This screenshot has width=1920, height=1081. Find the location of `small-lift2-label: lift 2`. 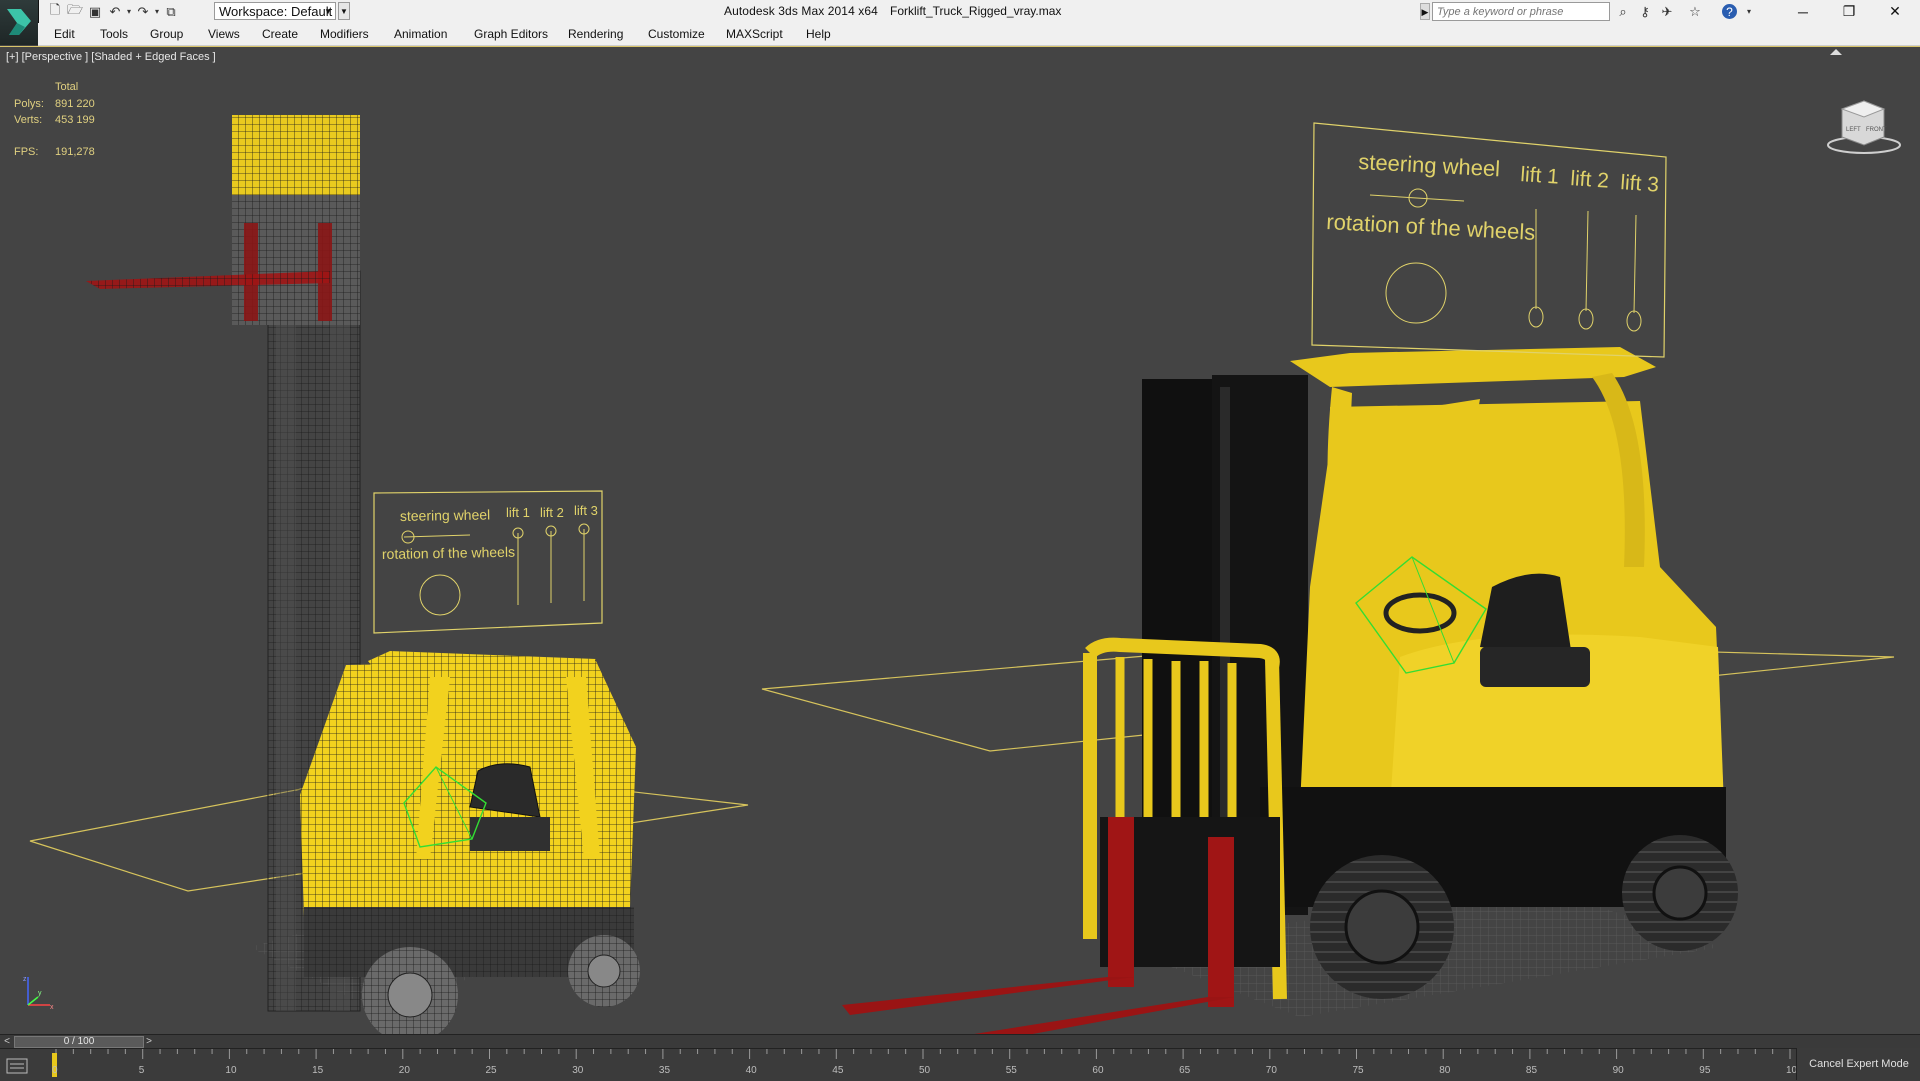

small-lift2-label: lift 2 is located at coordinates (552, 512).